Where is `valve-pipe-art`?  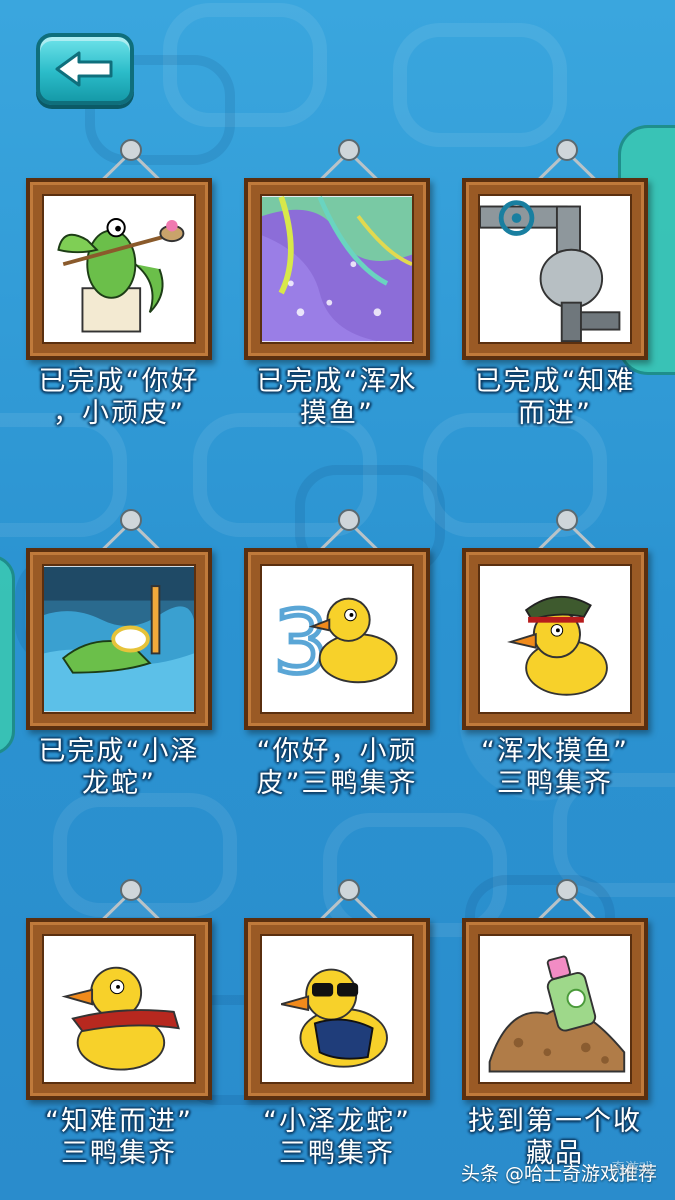 valve-pipe-art is located at coordinates (555, 269).